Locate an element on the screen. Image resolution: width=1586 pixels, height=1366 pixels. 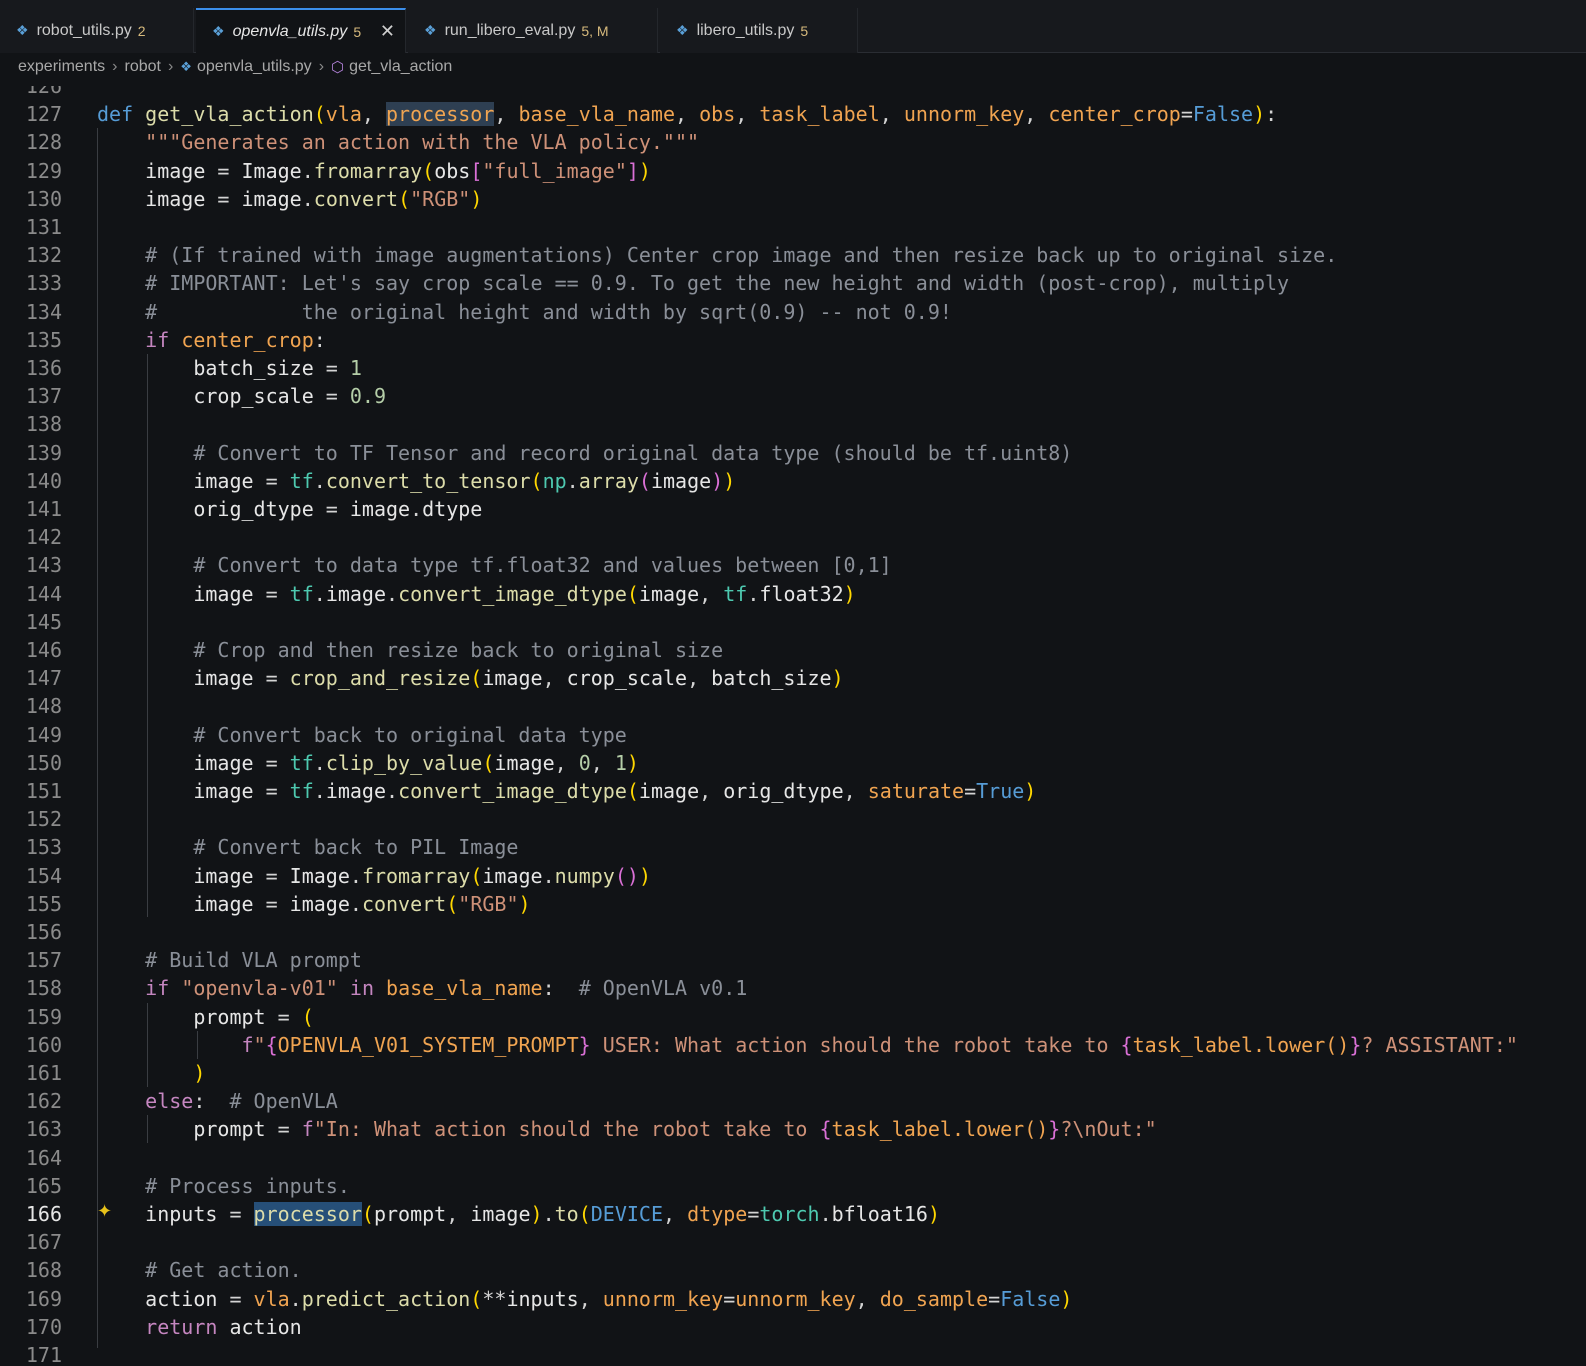
code-line: 136 batch_size = 1 is located at coordinates (793, 368).